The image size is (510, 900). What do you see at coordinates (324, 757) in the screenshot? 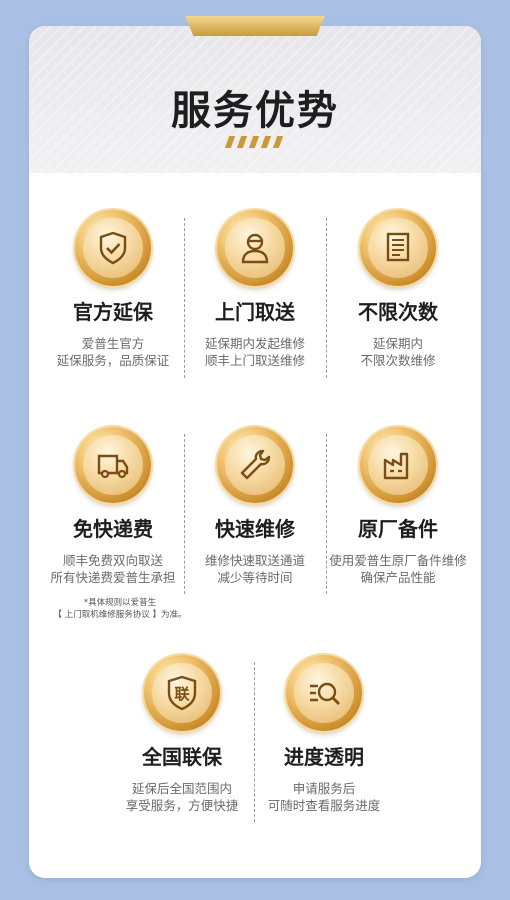
I see `feature-title: 进度透明` at bounding box center [324, 757].